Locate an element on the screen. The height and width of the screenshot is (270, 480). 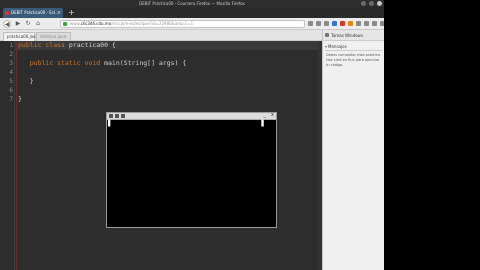
code-text: practica00 { is located at coordinates (92, 45).